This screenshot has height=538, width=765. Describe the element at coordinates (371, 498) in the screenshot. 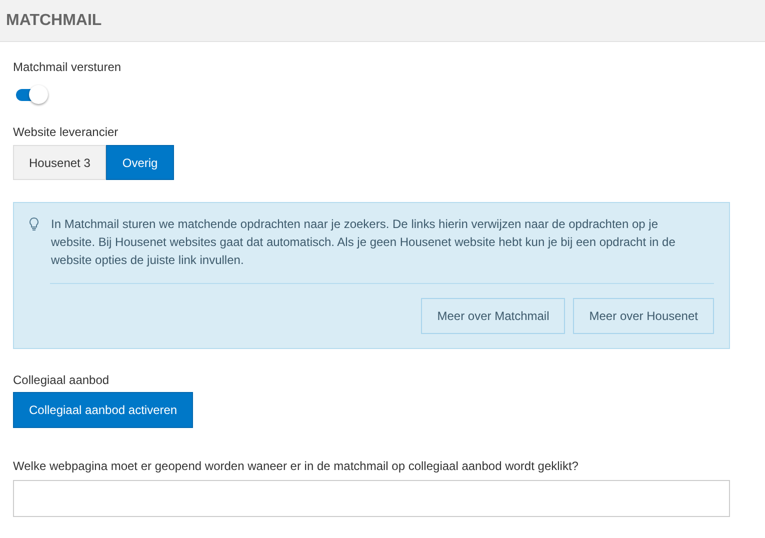

I see `input-field` at that location.